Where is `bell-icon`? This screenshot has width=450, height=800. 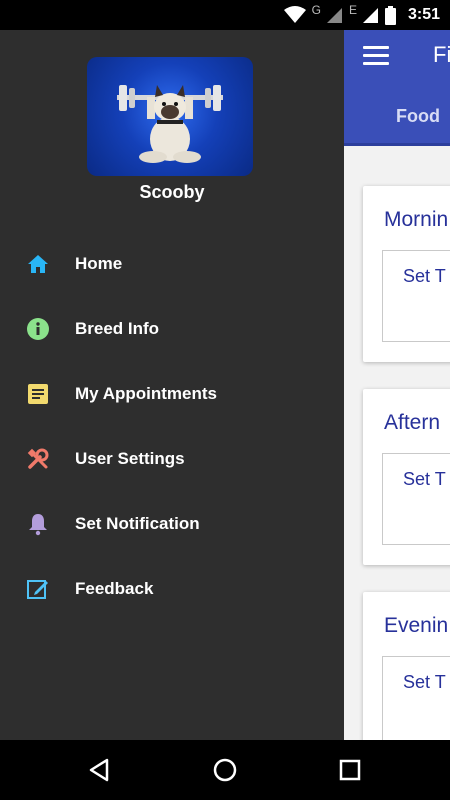
bell-icon is located at coordinates (38, 525).